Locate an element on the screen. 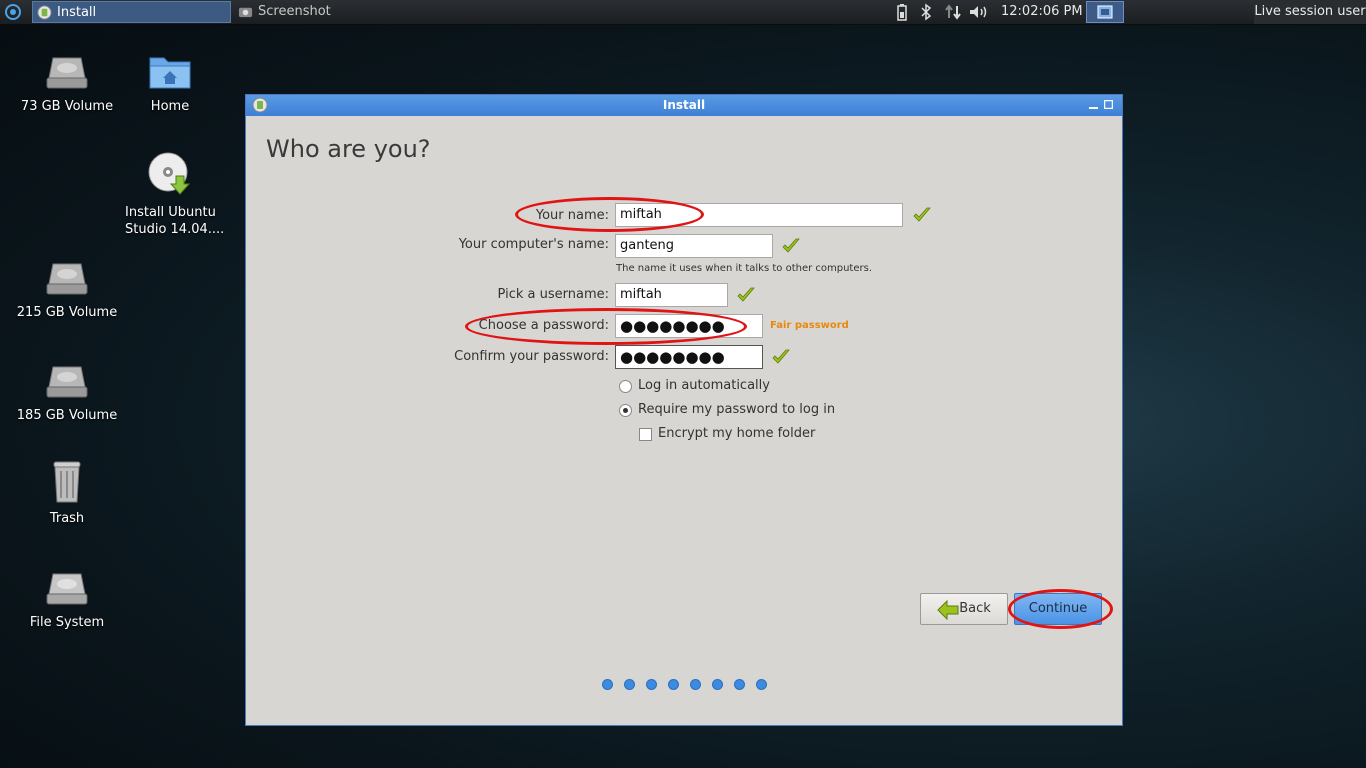  volume-icon is located at coordinates (979, 12).